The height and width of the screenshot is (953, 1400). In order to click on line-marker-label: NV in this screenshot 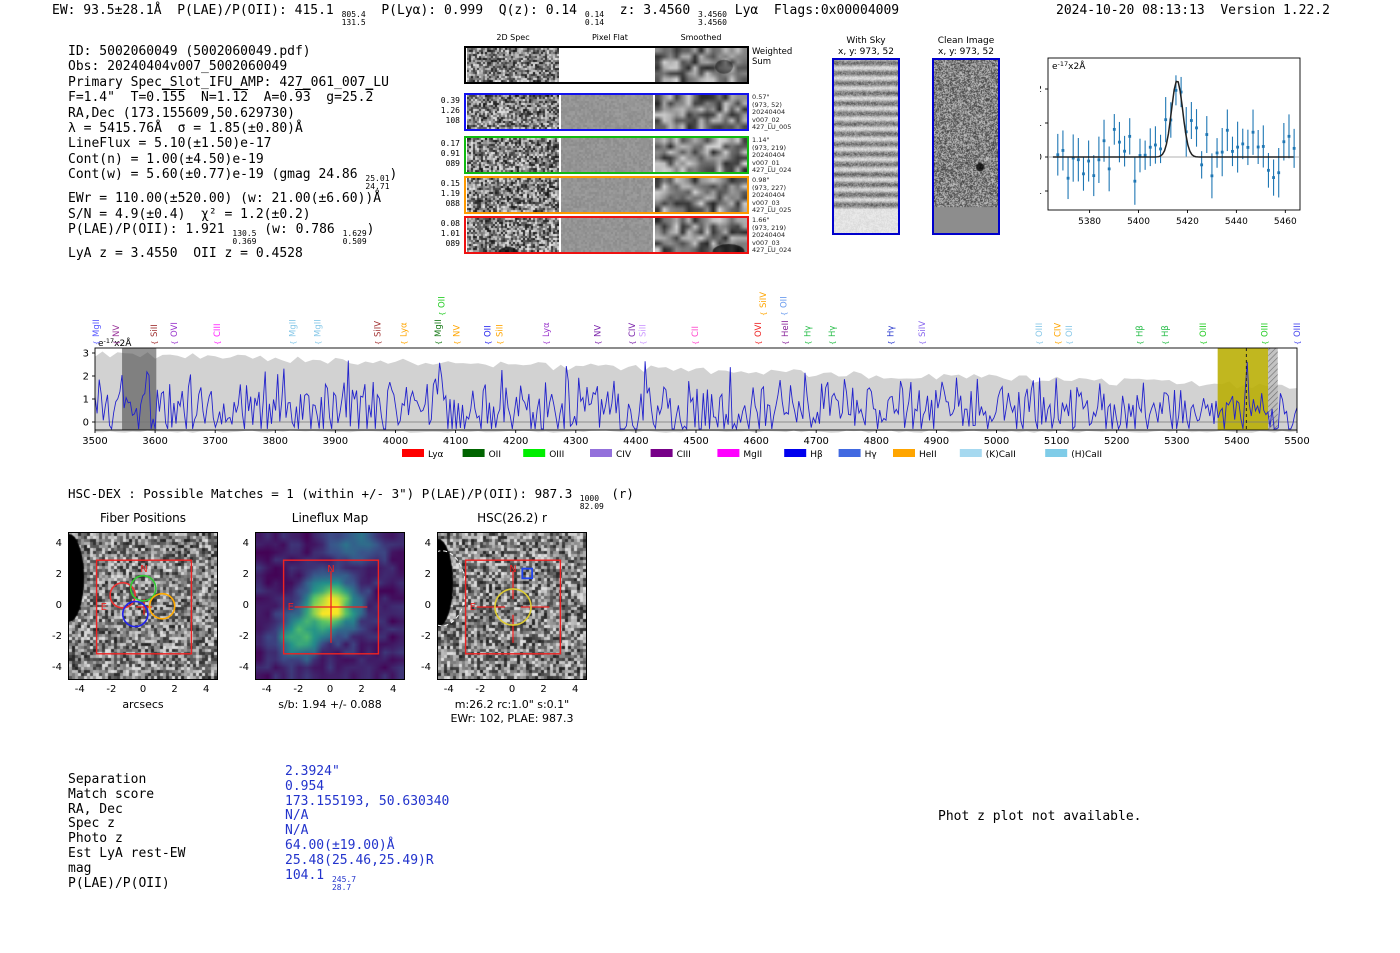, I will do `click(599, 331)`.